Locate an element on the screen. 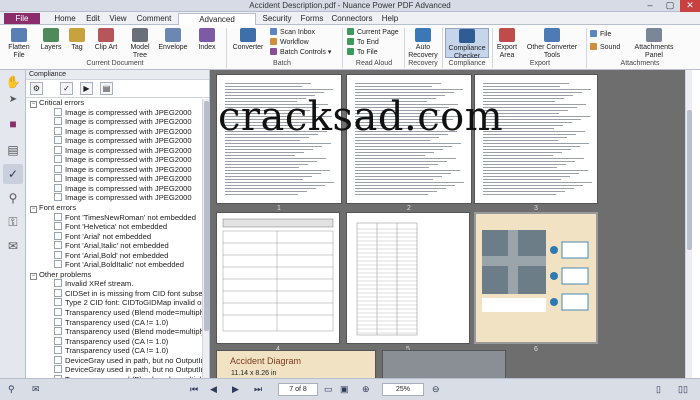  two-page-view-icon: ▯▯ is located at coordinates (683, 389).